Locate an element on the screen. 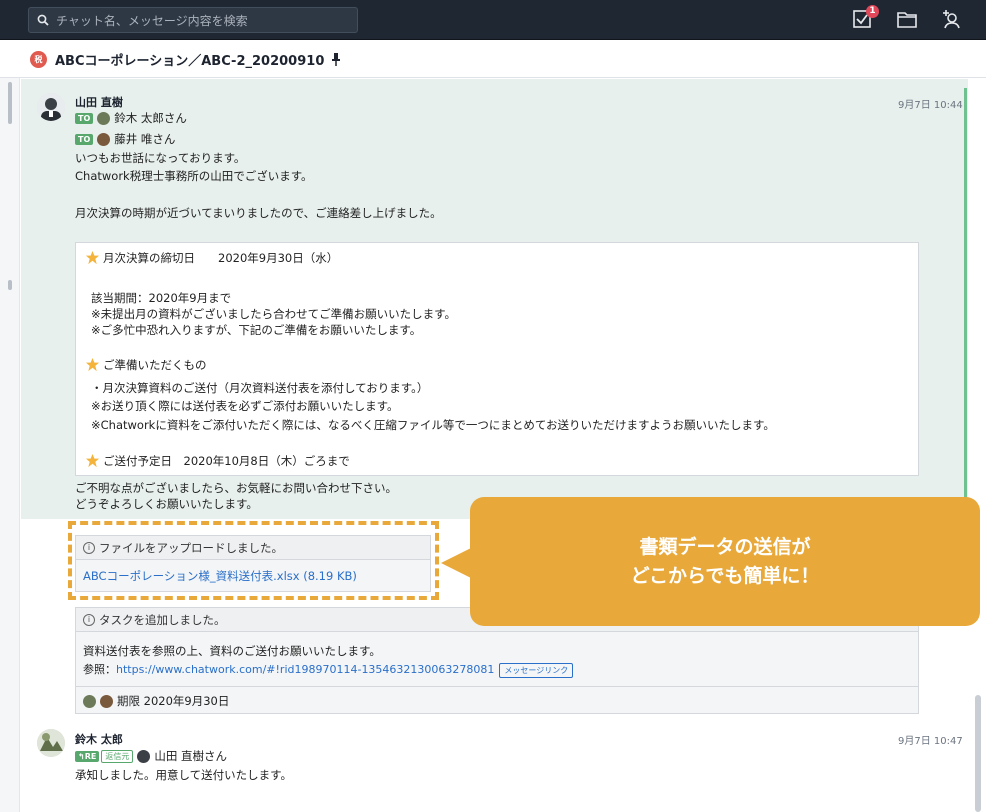 Image resolution: width=986 pixels, height=812 pixels. reply-line: ↰RE 返信元 山田 直樹さん is located at coordinates (151, 756).